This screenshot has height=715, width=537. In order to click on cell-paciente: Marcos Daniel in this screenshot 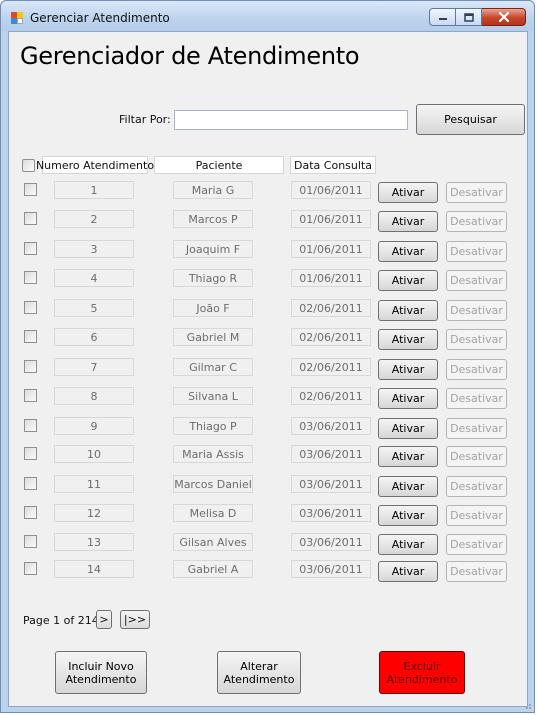, I will do `click(213, 484)`.